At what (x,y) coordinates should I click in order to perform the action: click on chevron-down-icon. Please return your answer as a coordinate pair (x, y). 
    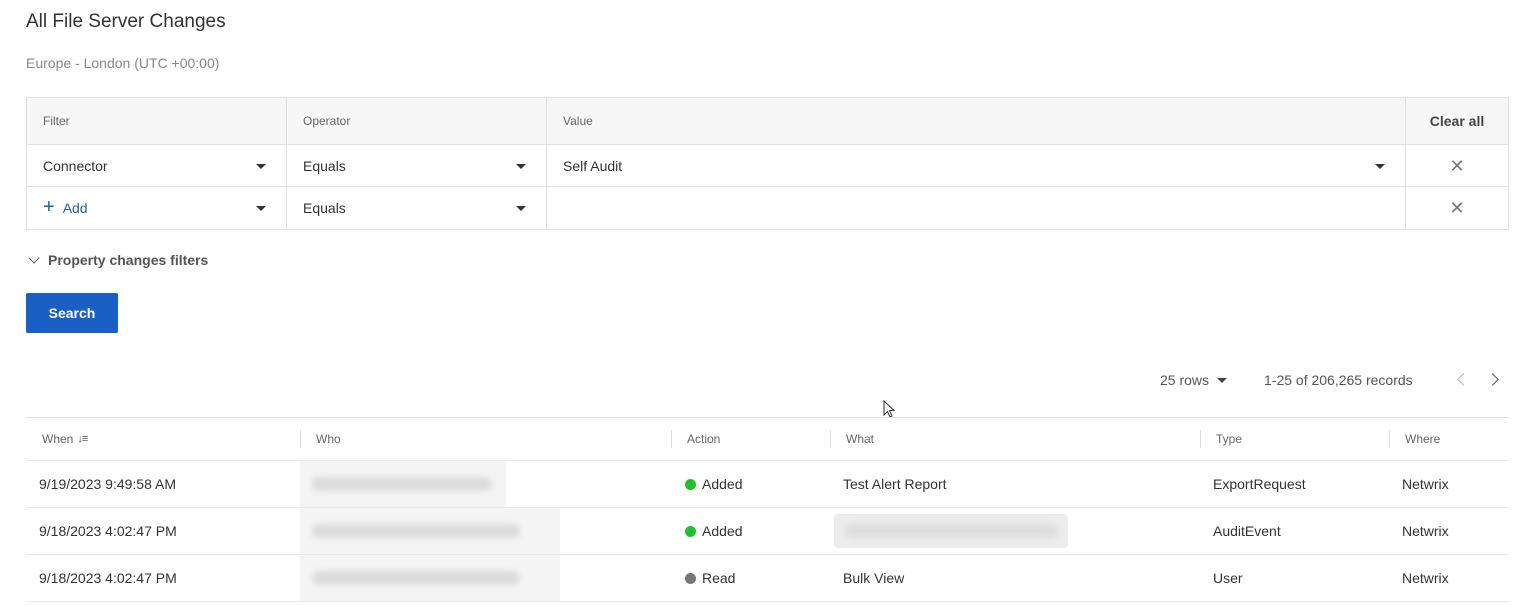
    Looking at the image, I should click on (34, 258).